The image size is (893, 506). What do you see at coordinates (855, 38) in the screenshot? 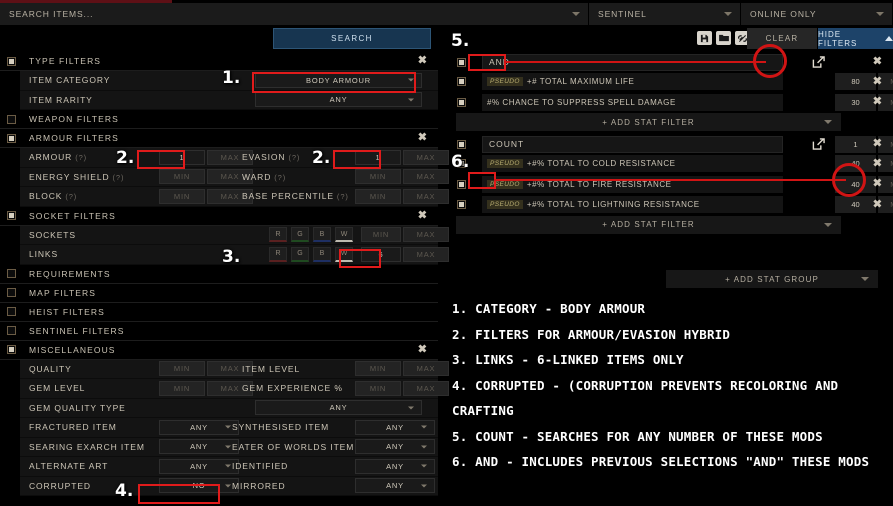
I see `hide-filters-button: Hide Filters` at bounding box center [855, 38].